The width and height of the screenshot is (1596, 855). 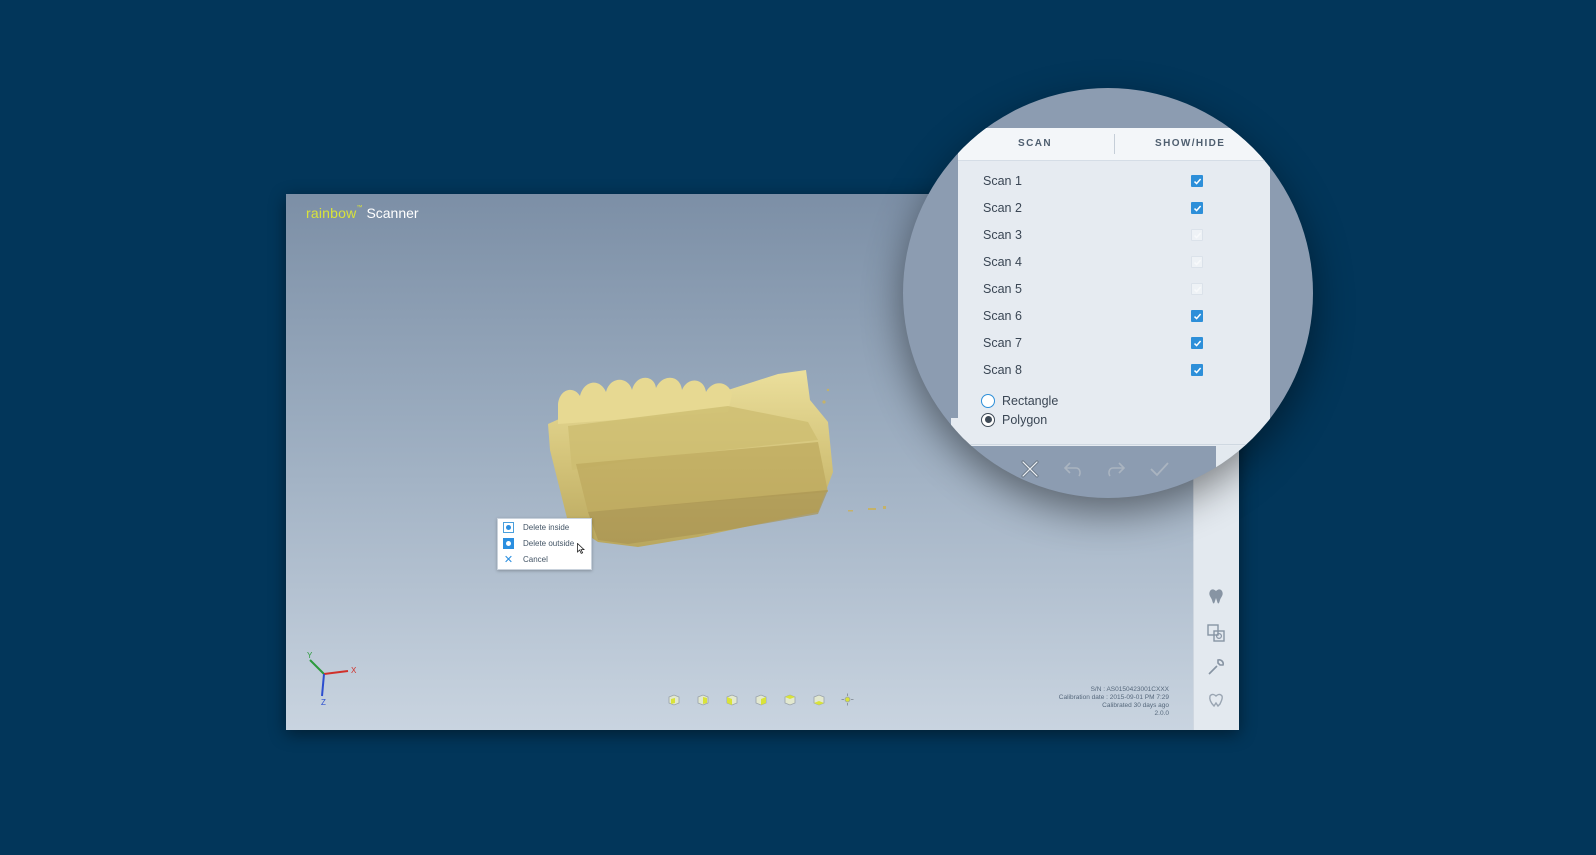 What do you see at coordinates (1116, 469) in the screenshot?
I see `redo-icon` at bounding box center [1116, 469].